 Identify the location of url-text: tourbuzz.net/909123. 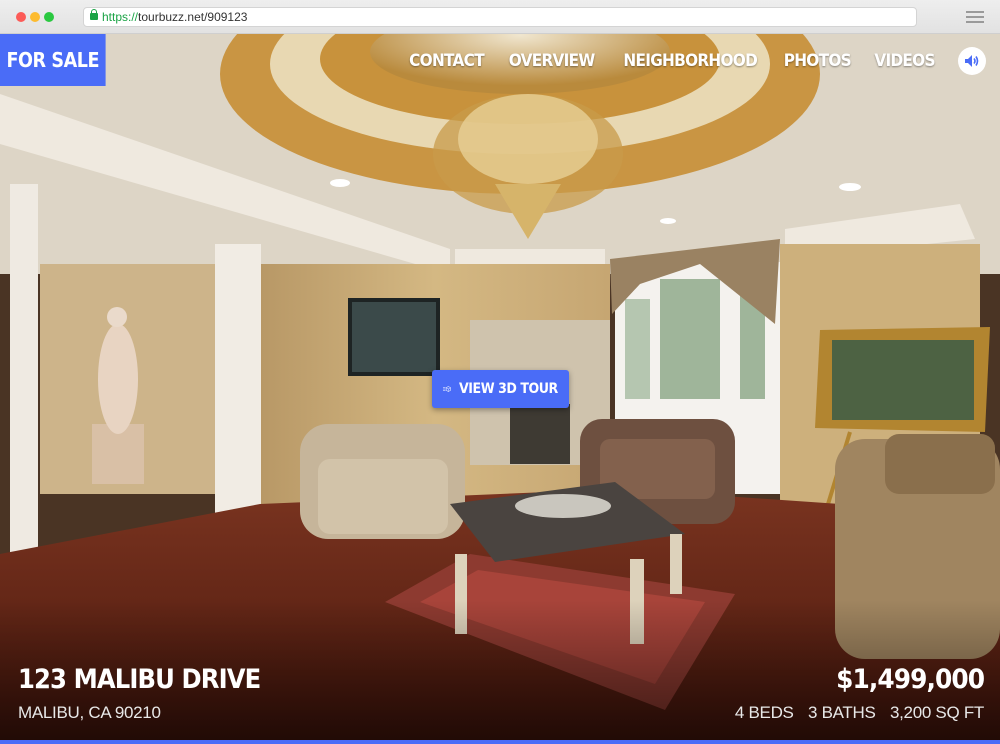
(193, 17).